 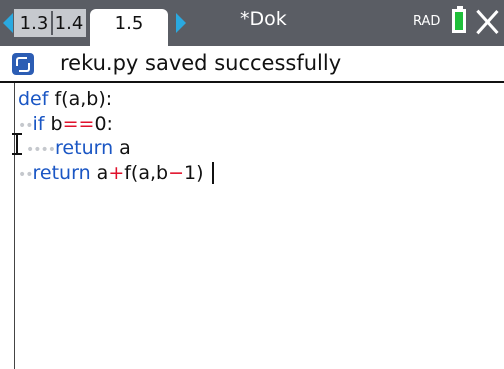 I want to click on tab-1-5-label: 1.5, so click(x=129, y=23).